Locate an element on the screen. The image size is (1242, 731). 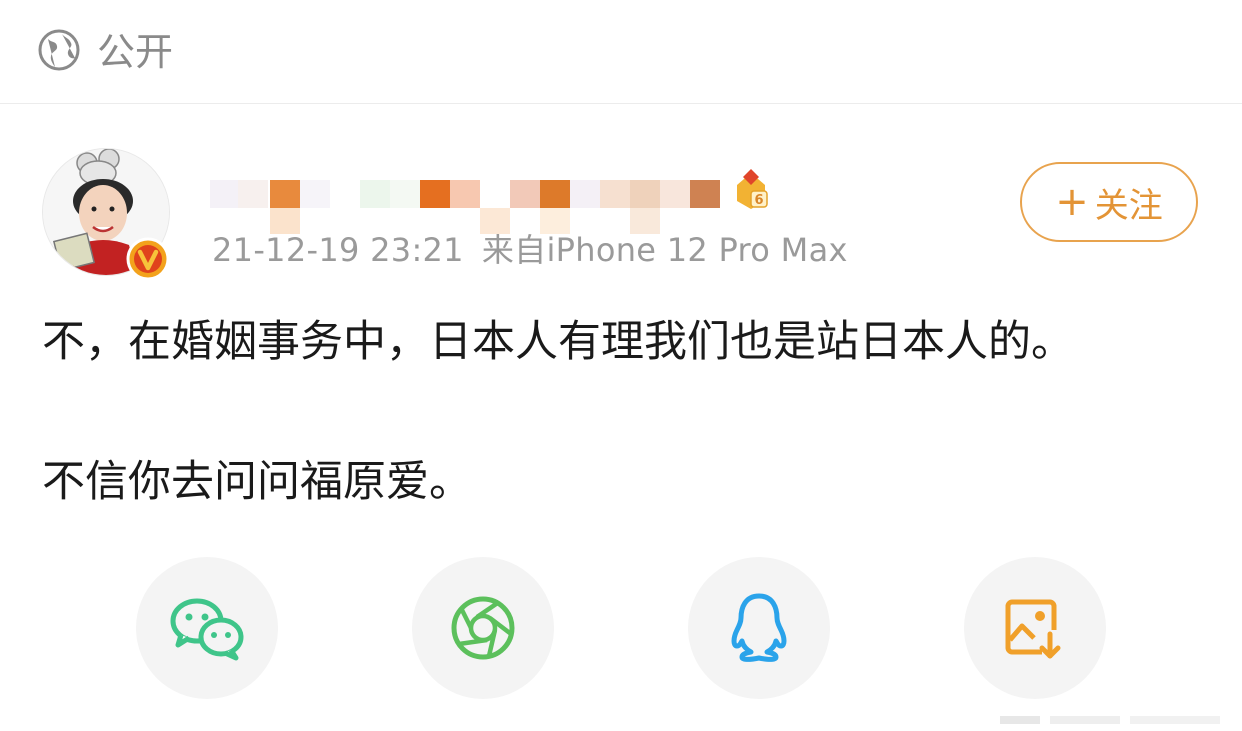
share-moments-button is located at coordinates (483, 628).